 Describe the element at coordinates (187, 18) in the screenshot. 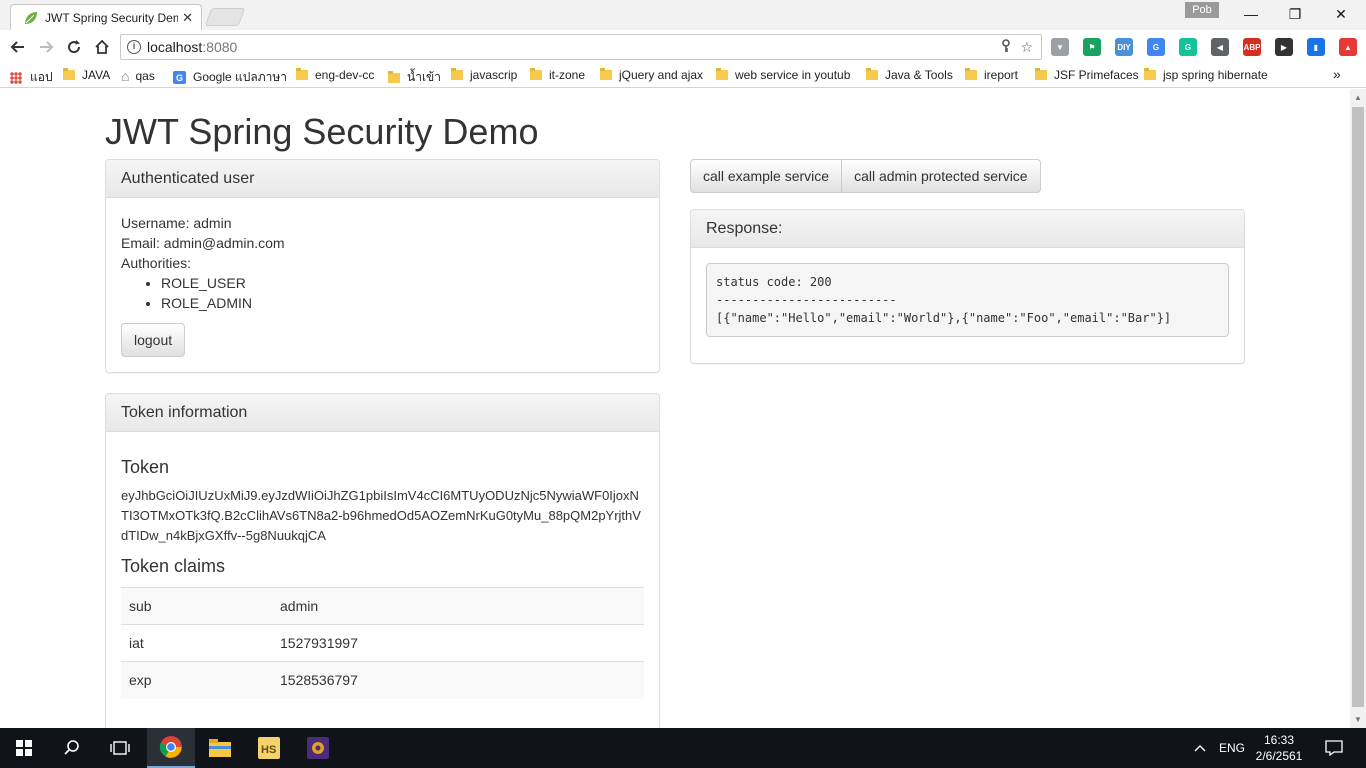

I see `tab-close-icon: ✕` at that location.